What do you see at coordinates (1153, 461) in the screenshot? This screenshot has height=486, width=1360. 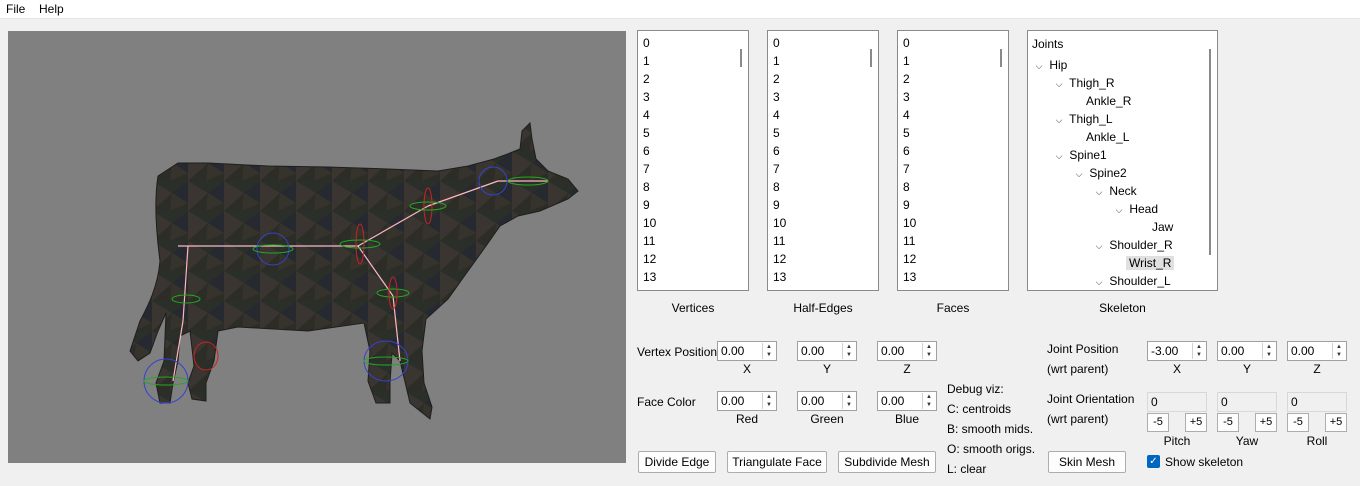 I see `show-skeleton-checkbox: ✓` at bounding box center [1153, 461].